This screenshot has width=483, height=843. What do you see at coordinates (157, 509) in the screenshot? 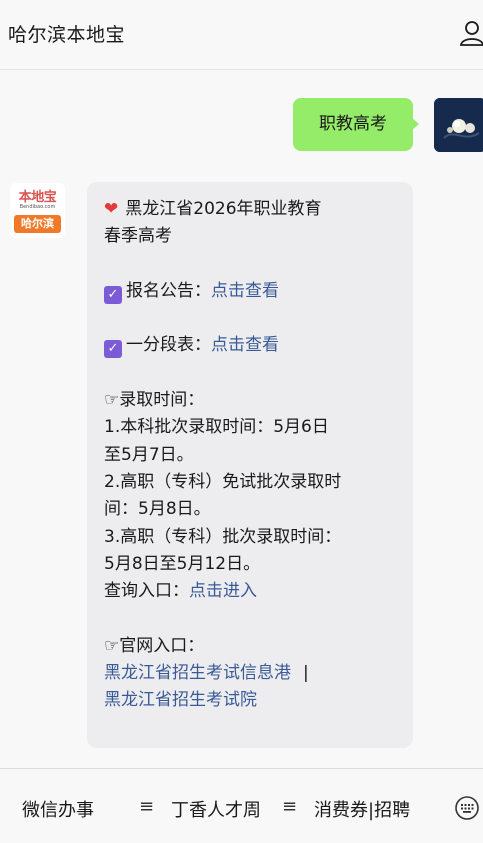
I see `admission-line: 间：5月8日。` at bounding box center [157, 509].